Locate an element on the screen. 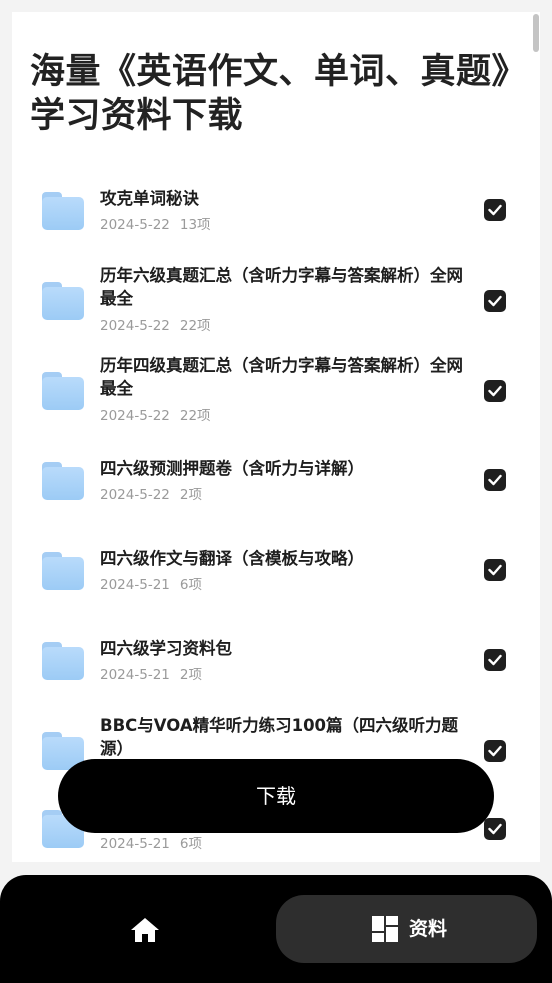 This screenshot has width=552, height=983. list-item: 攻克单词秘诀 2024-5-22 13项 is located at coordinates (276, 212).